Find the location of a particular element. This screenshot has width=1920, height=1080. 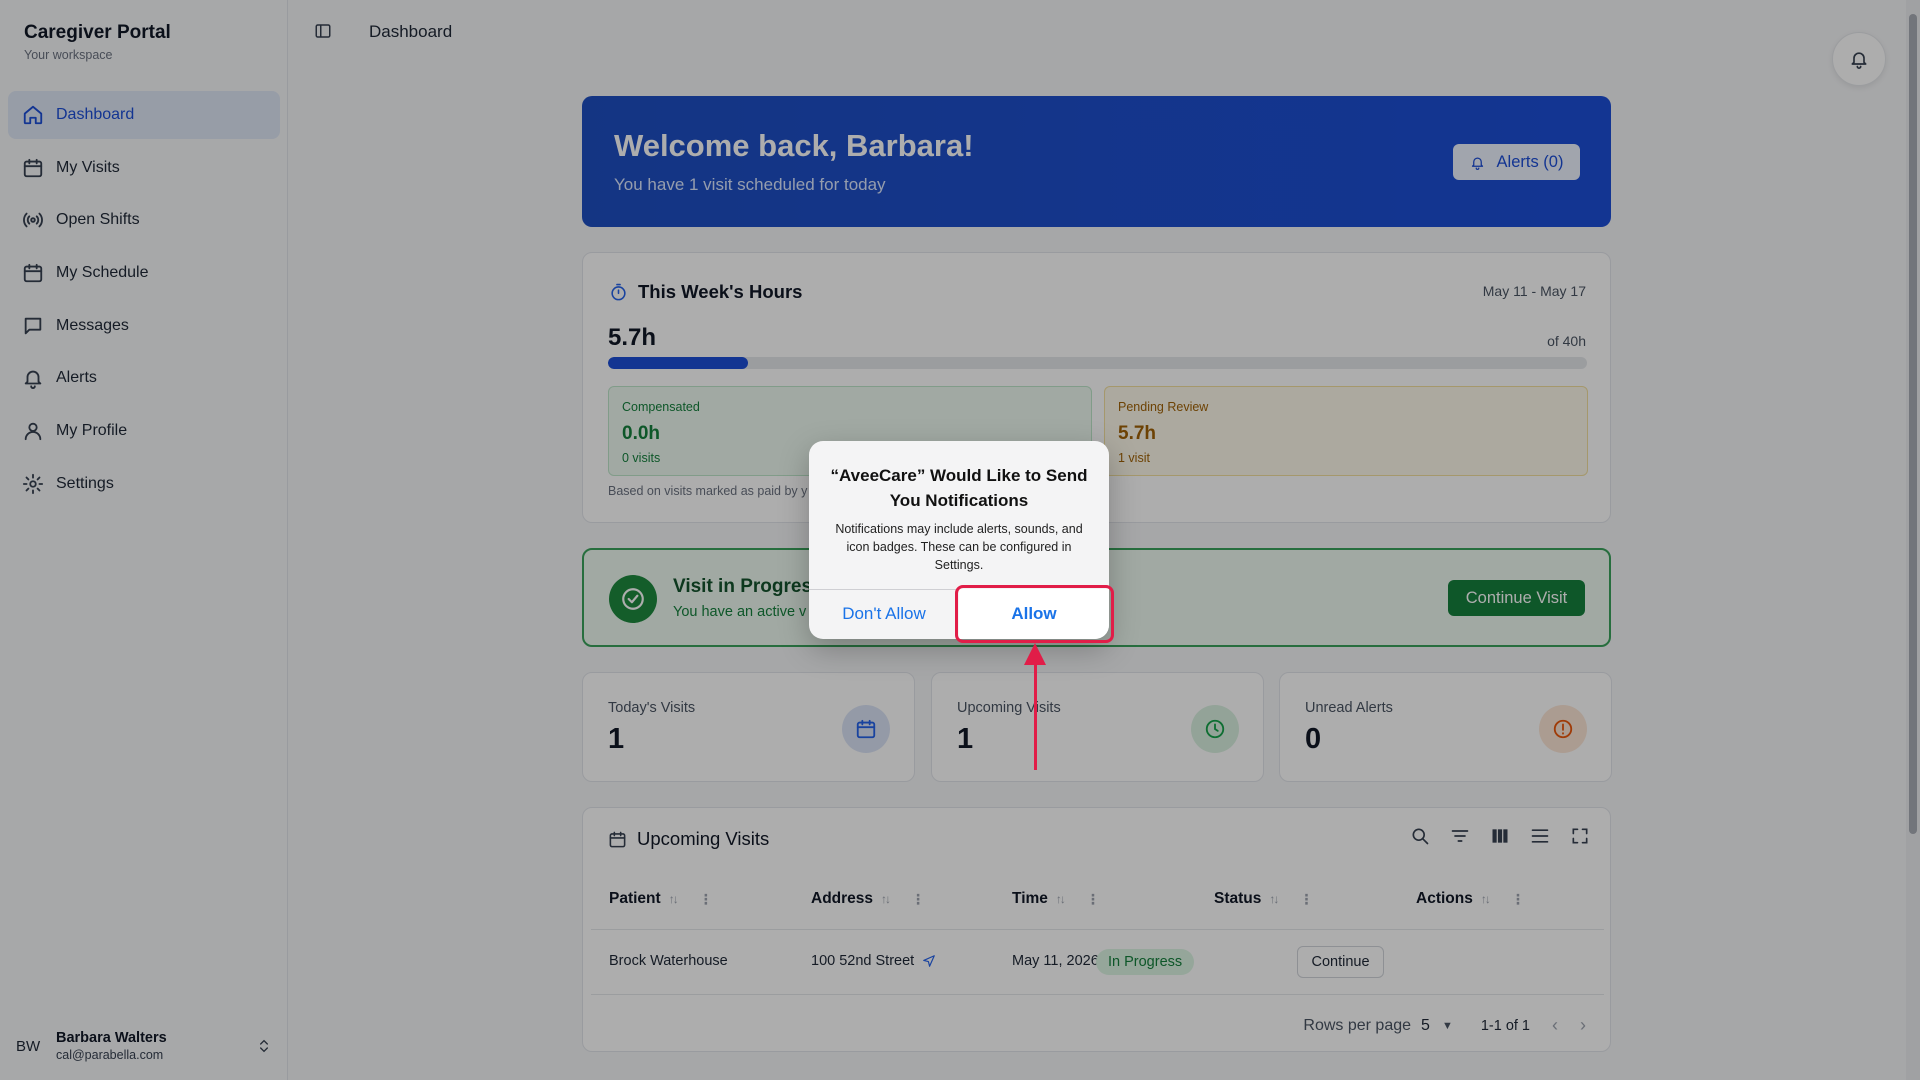

dont-allow-button: Don't Allow is located at coordinates (884, 614).